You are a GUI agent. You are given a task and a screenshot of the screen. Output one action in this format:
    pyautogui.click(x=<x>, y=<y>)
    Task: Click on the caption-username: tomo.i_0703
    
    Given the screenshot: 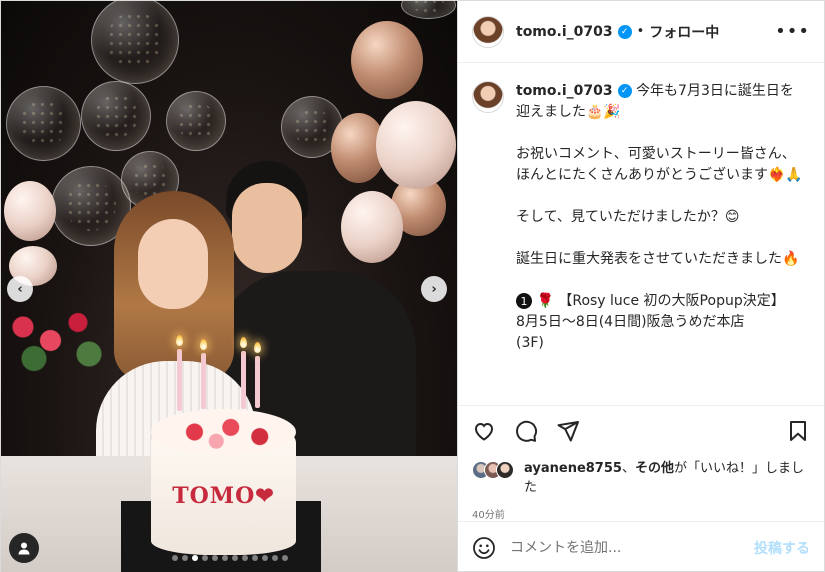 What is the action you would take?
    pyautogui.click(x=564, y=91)
    